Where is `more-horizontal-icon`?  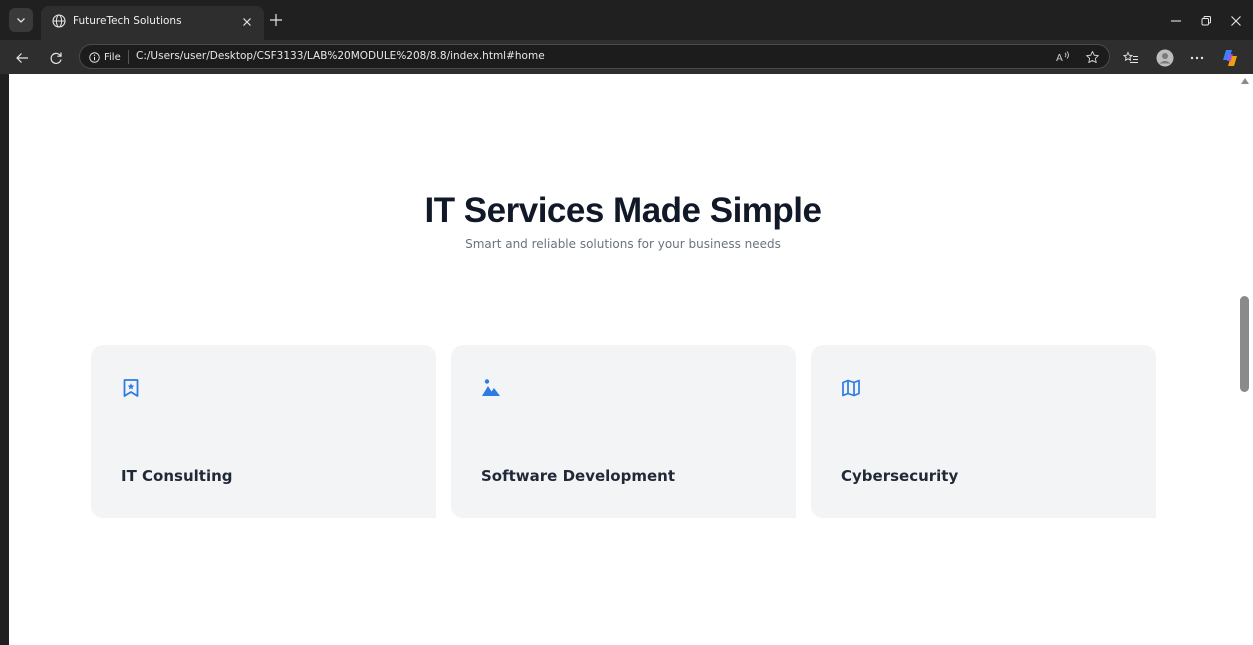 more-horizontal-icon is located at coordinates (1197, 58).